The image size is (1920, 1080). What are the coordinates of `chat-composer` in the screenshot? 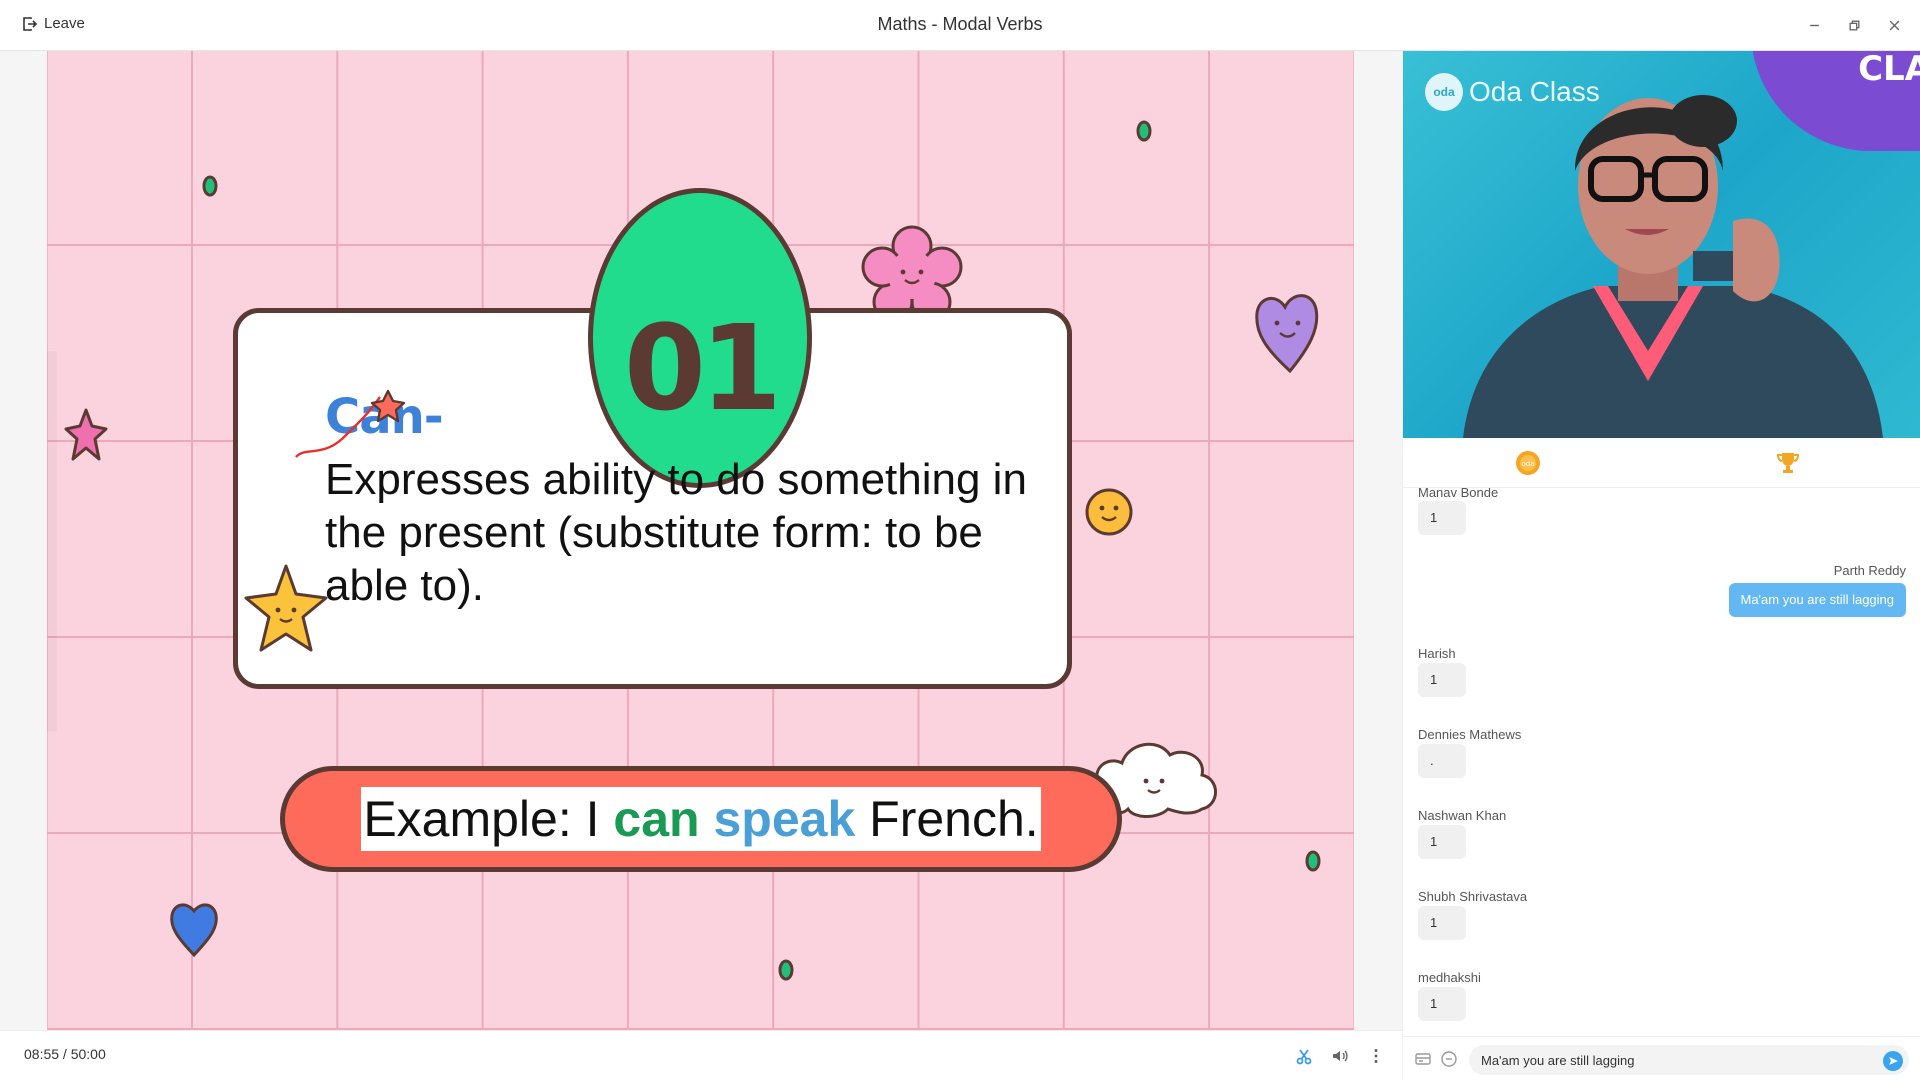 It's located at (1661, 1058).